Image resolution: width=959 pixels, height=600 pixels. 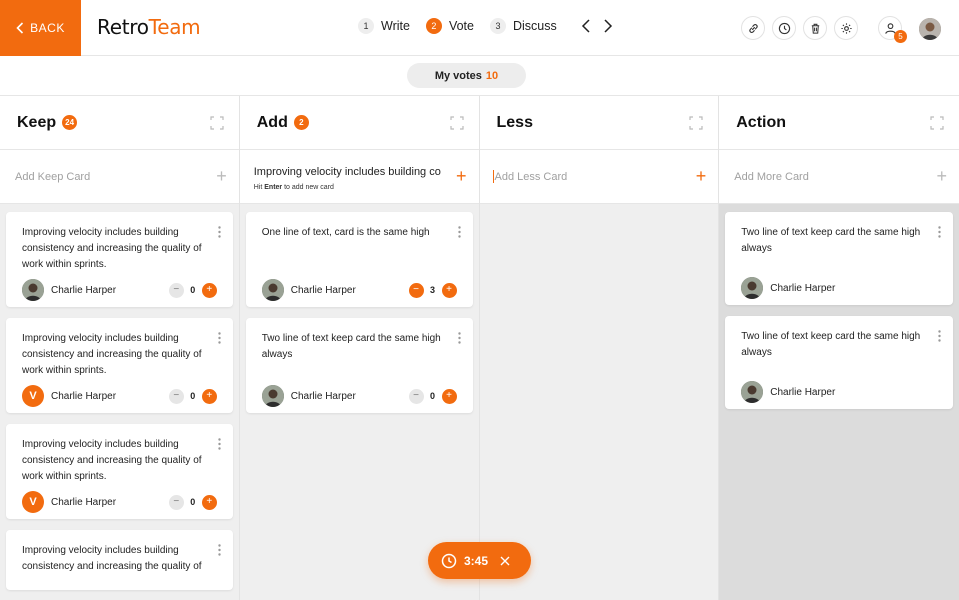 I want to click on column-header: Keep 24, so click(x=119, y=123).